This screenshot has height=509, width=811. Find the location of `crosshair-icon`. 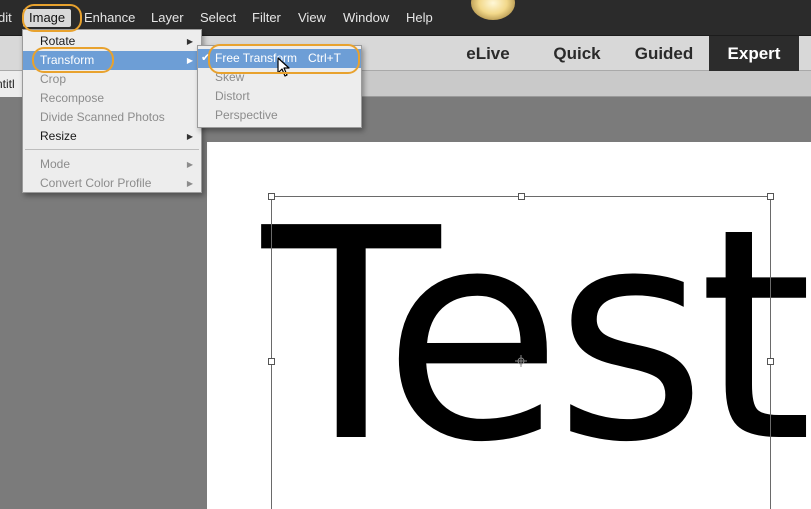

crosshair-icon is located at coordinates (521, 361).